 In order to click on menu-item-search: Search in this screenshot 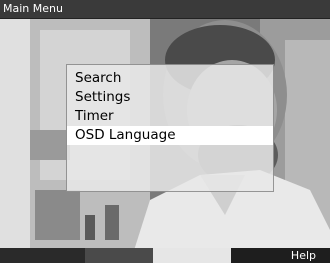, I will do `click(170, 78)`.